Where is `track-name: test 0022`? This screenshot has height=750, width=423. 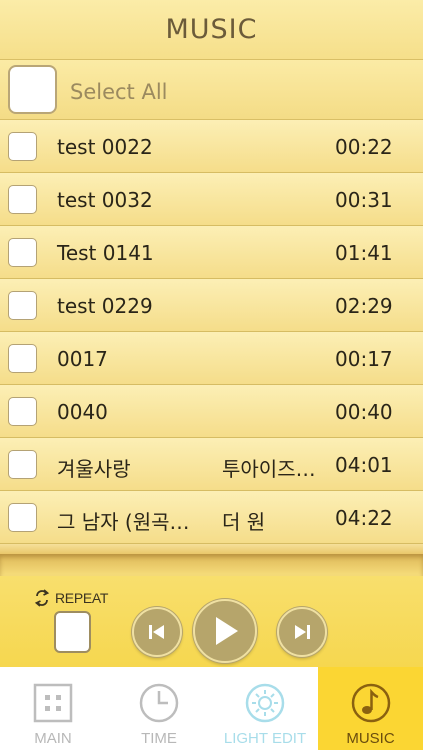 track-name: test 0022 is located at coordinates (105, 147).